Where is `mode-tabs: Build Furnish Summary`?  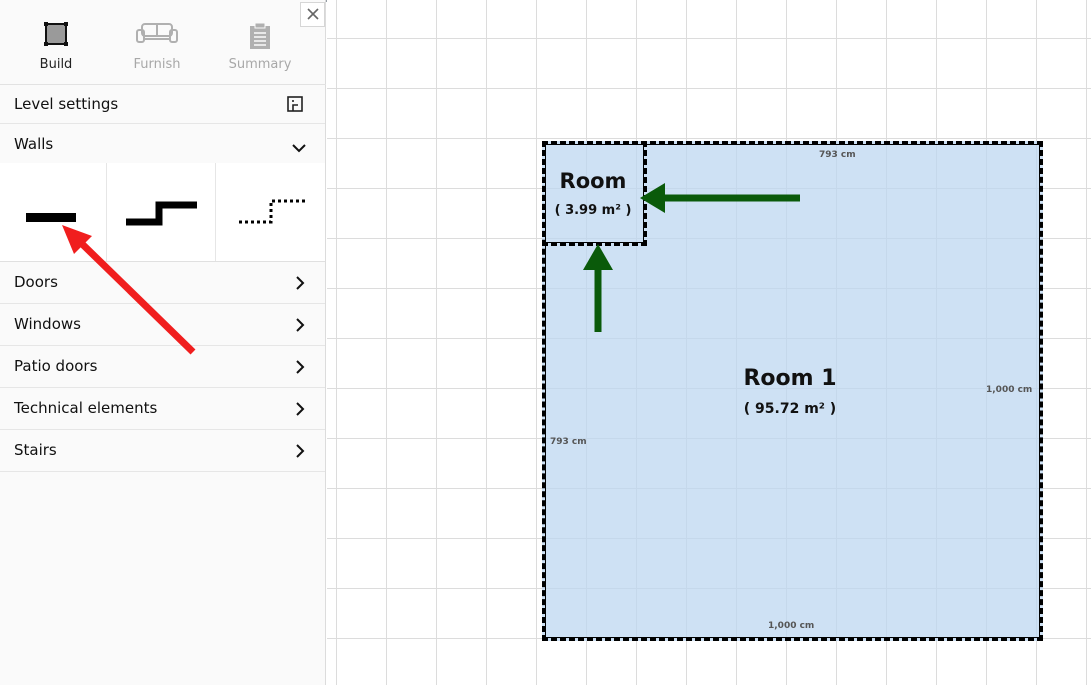 mode-tabs: Build Furnish Summary is located at coordinates (163, 42).